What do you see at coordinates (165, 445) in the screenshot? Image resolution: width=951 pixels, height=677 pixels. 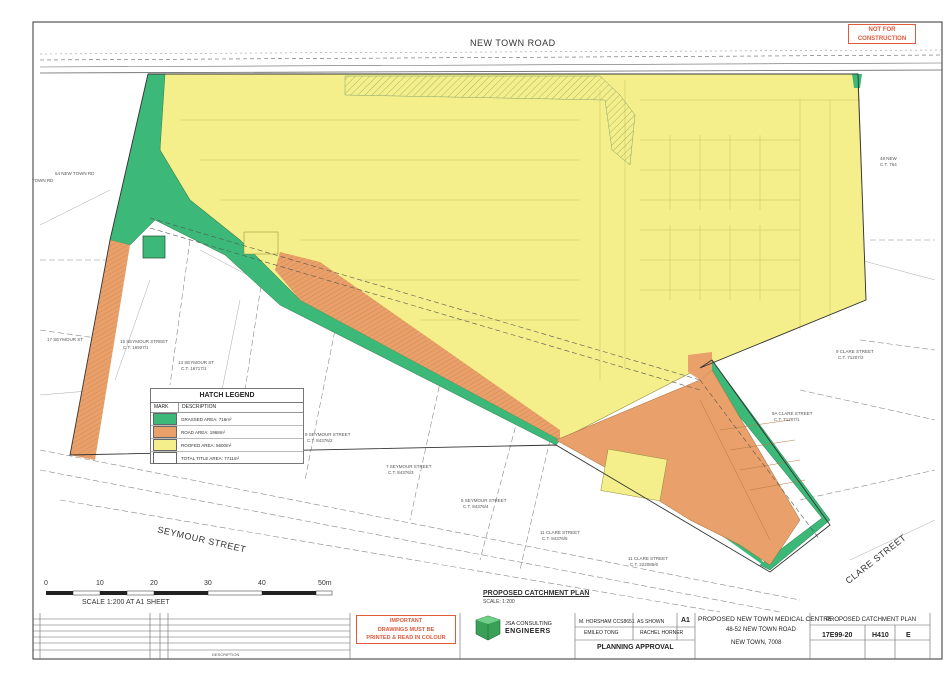 I see `roofed-swatch` at bounding box center [165, 445].